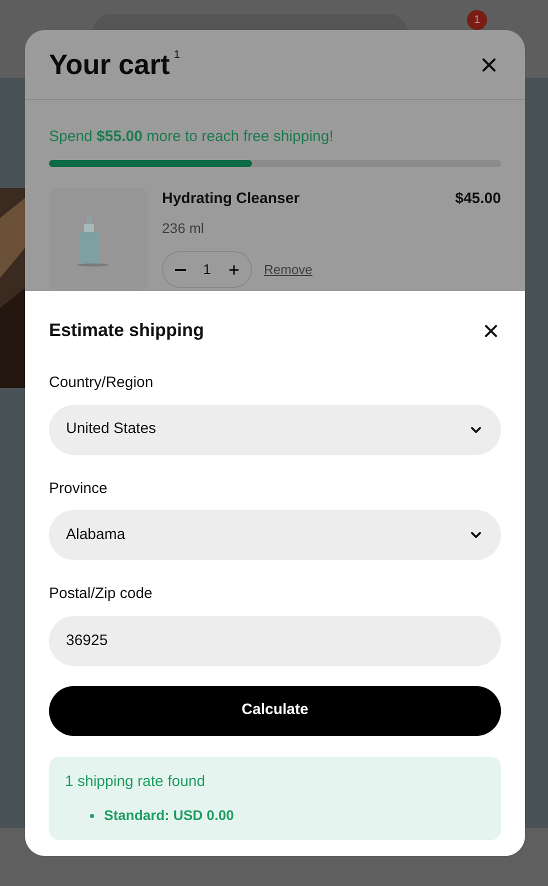  I want to click on minus-icon, so click(180, 269).